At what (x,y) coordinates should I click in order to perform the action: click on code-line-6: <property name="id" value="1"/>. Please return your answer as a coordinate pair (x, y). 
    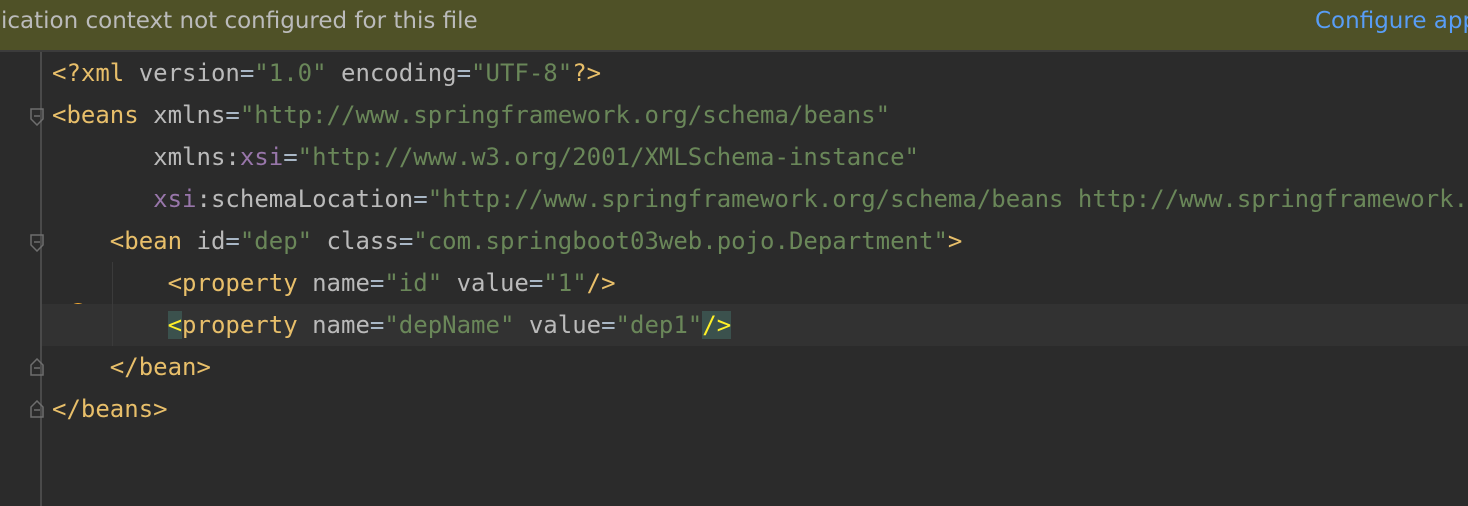
    Looking at the image, I should click on (334, 283).